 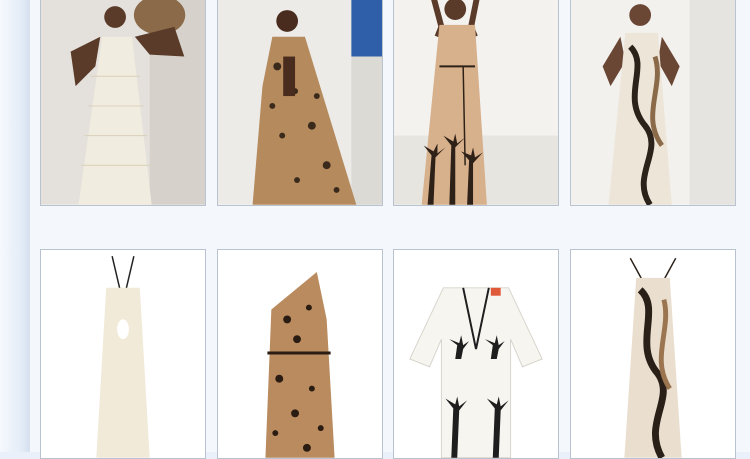 What do you see at coordinates (15, 226) in the screenshot?
I see `left-scroll-rail` at bounding box center [15, 226].